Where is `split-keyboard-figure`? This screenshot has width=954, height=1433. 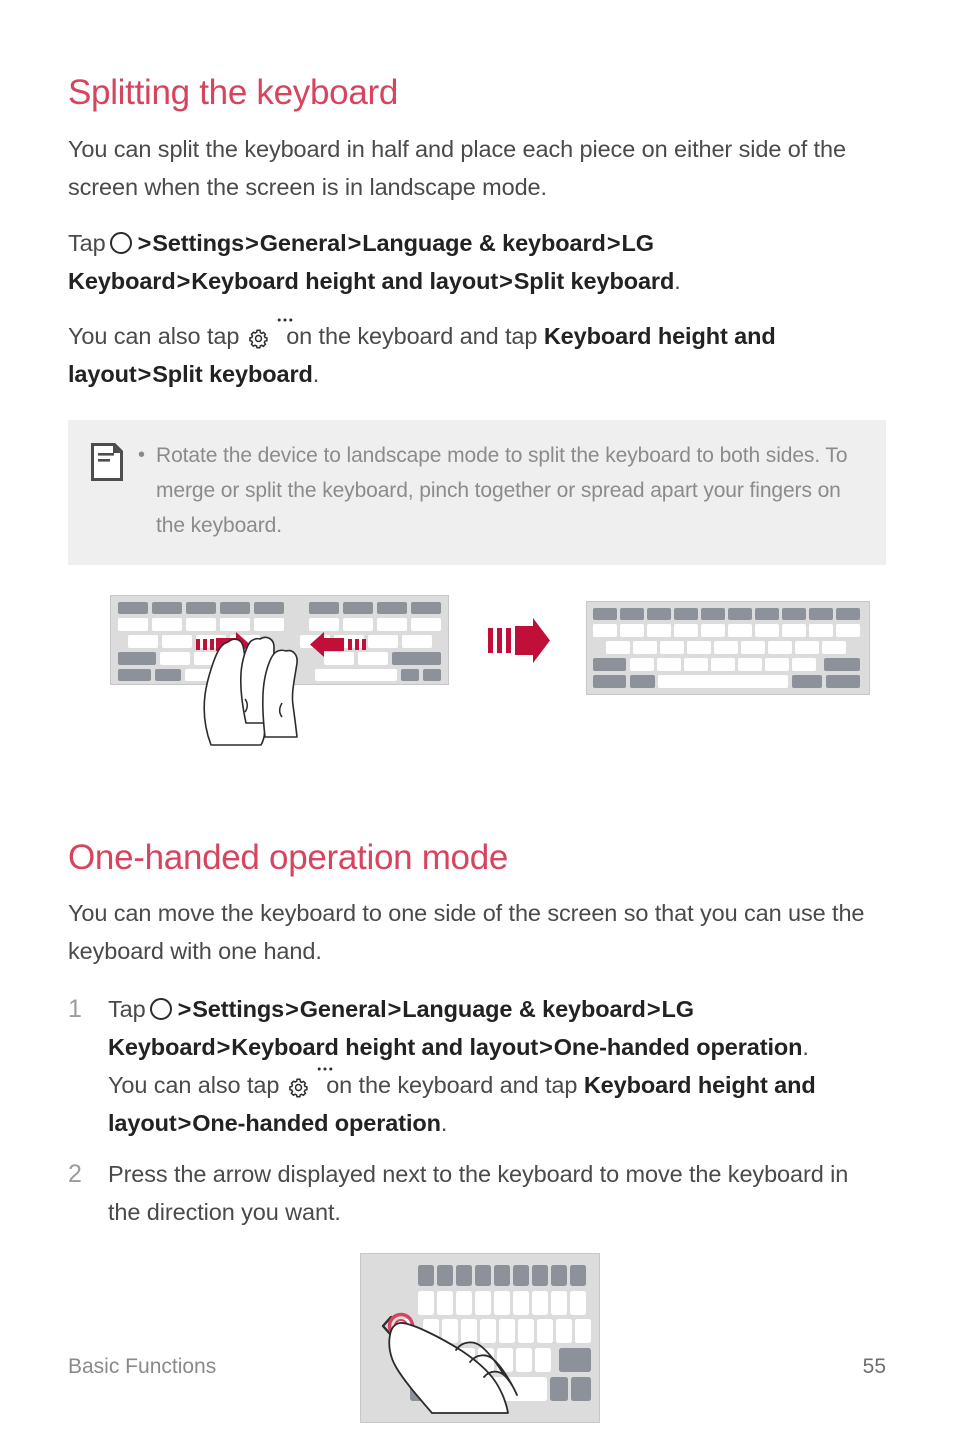
split-keyboard-figure is located at coordinates (477, 678).